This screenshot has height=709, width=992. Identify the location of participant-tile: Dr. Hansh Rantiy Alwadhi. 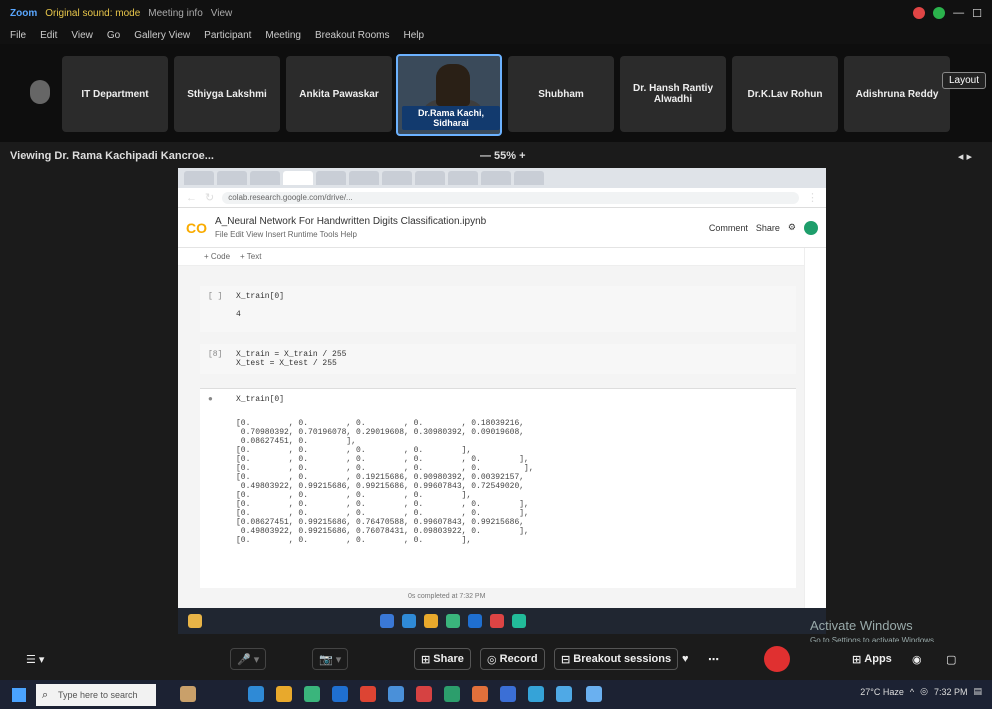
(673, 94).